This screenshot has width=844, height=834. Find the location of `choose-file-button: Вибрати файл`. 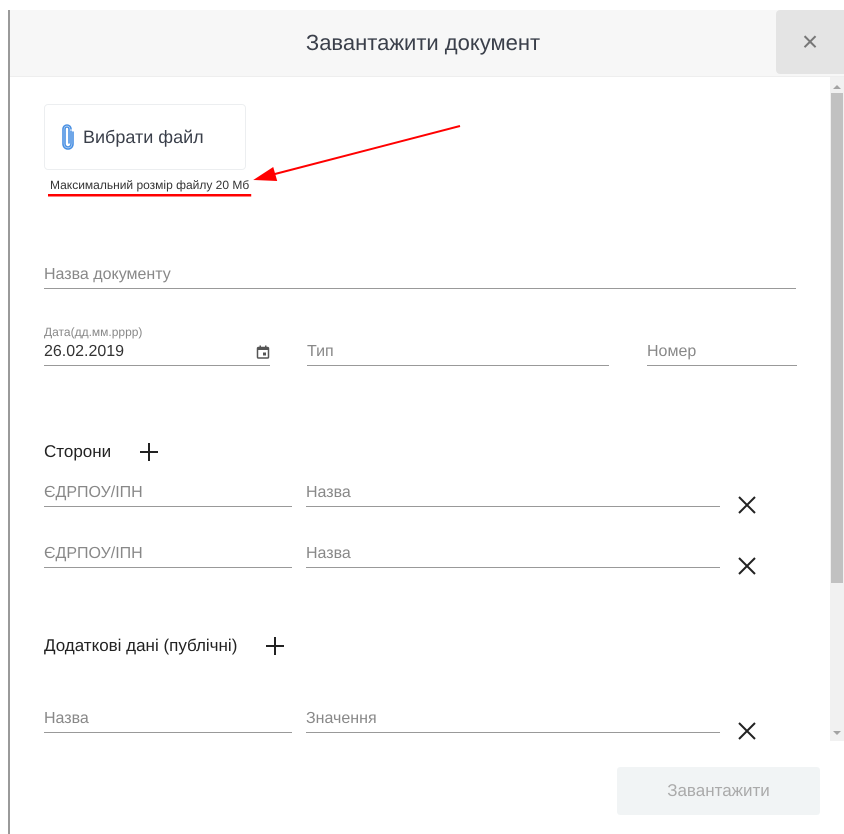

choose-file-button: Вибрати файл is located at coordinates (145, 137).